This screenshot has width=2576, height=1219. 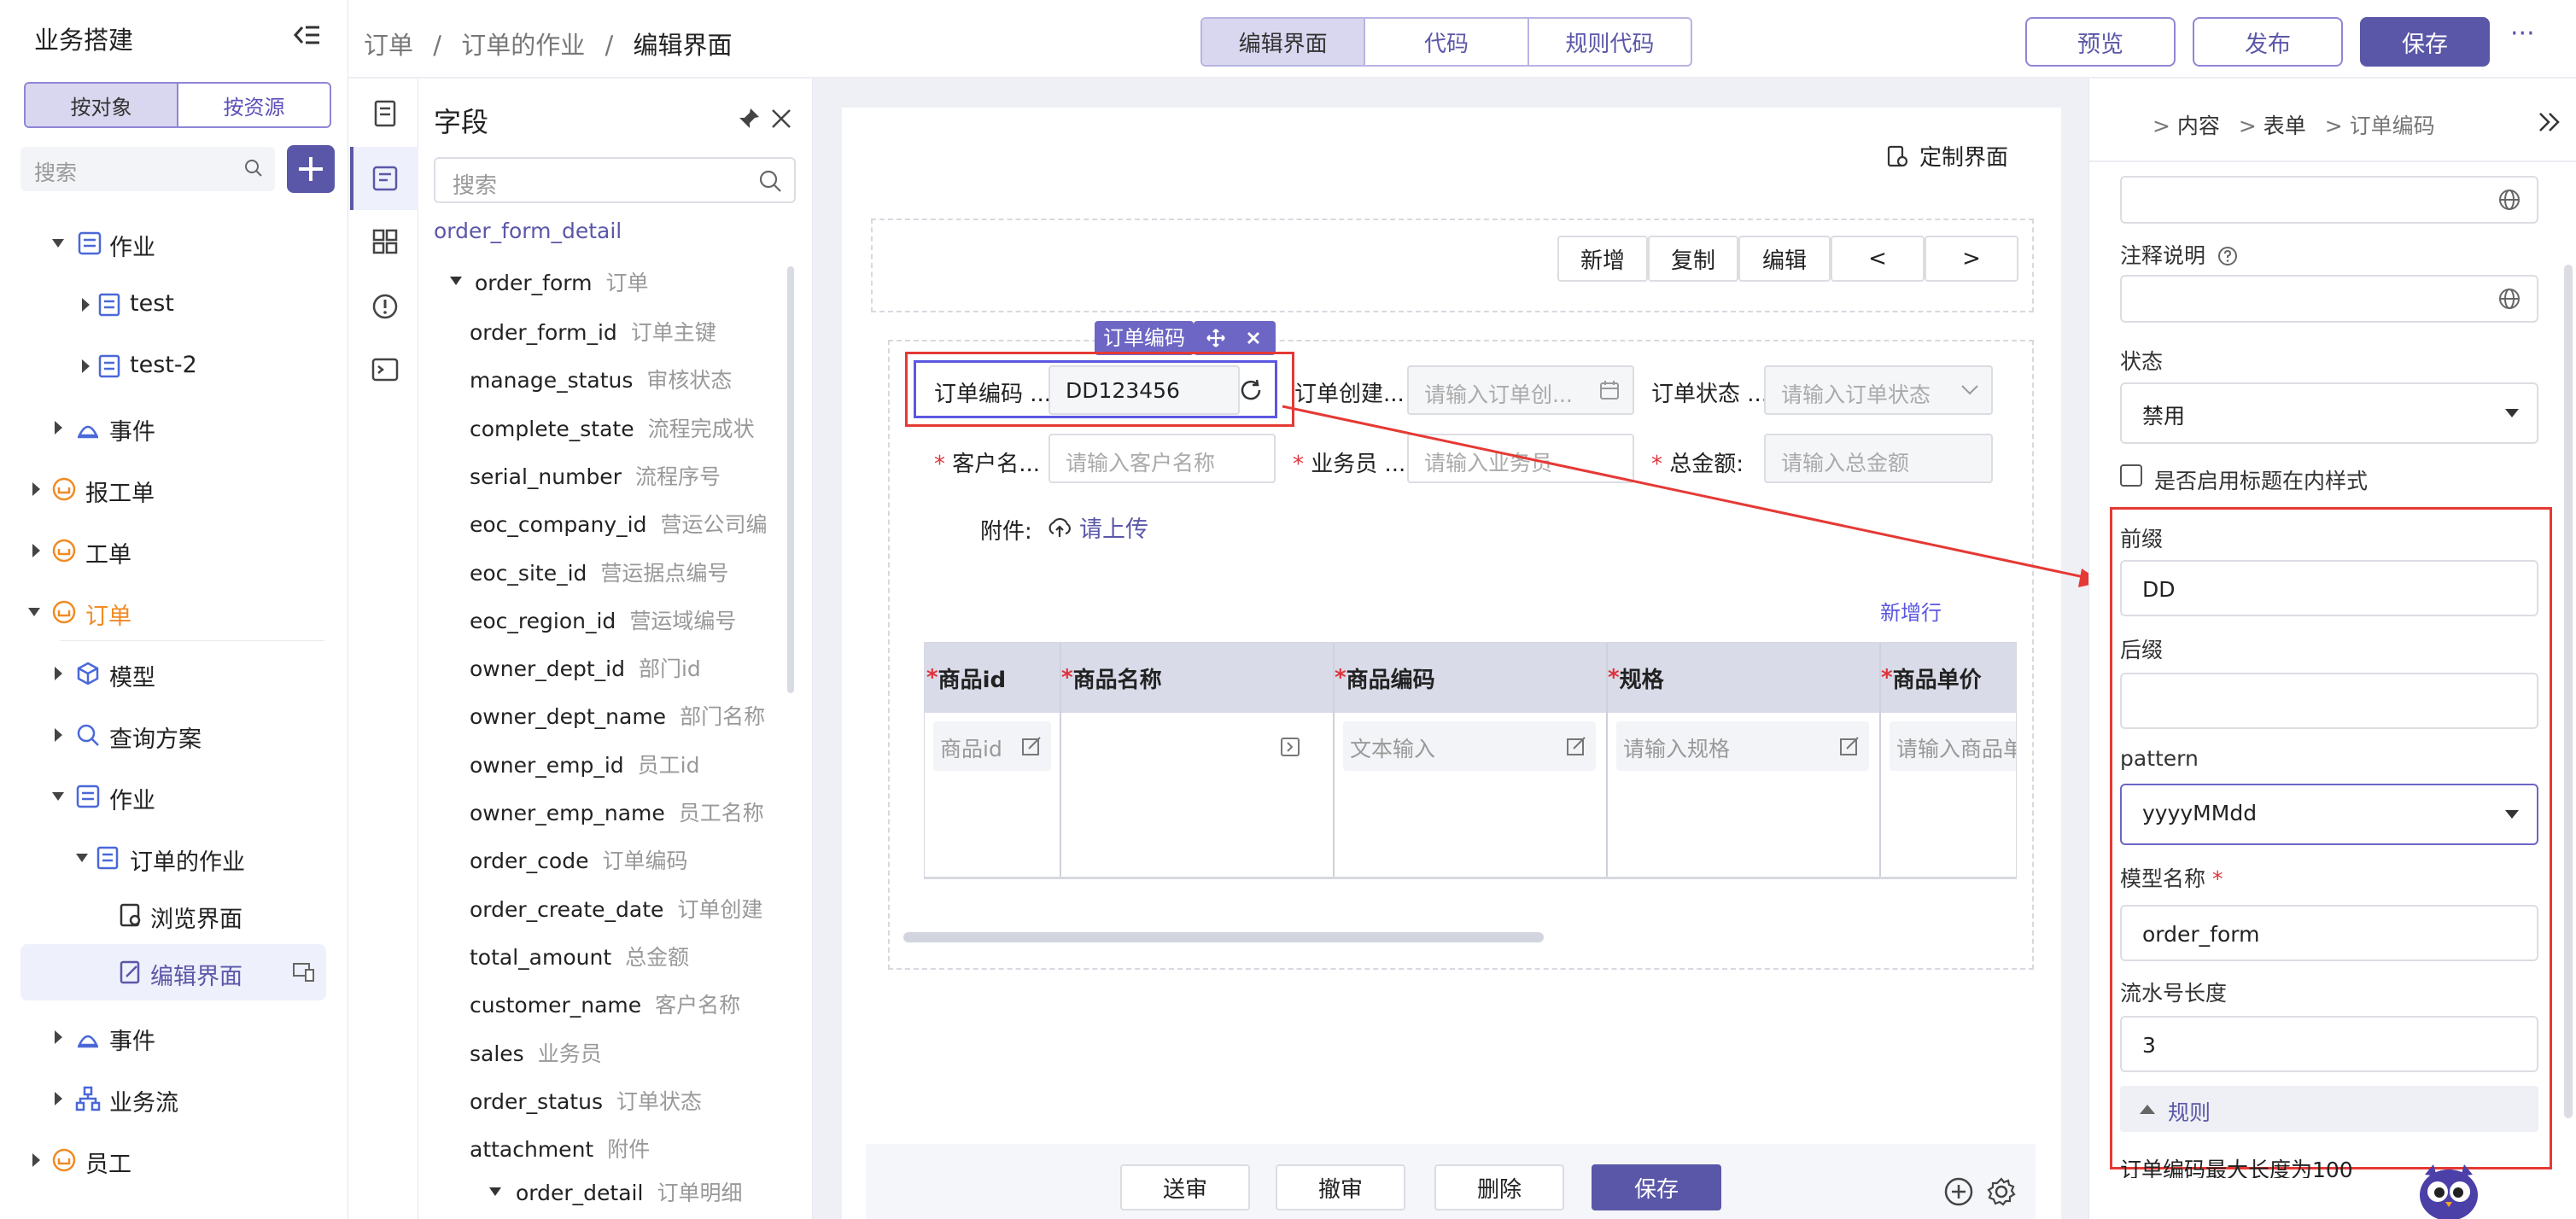 I want to click on title-i18n-input, so click(x=2329, y=200).